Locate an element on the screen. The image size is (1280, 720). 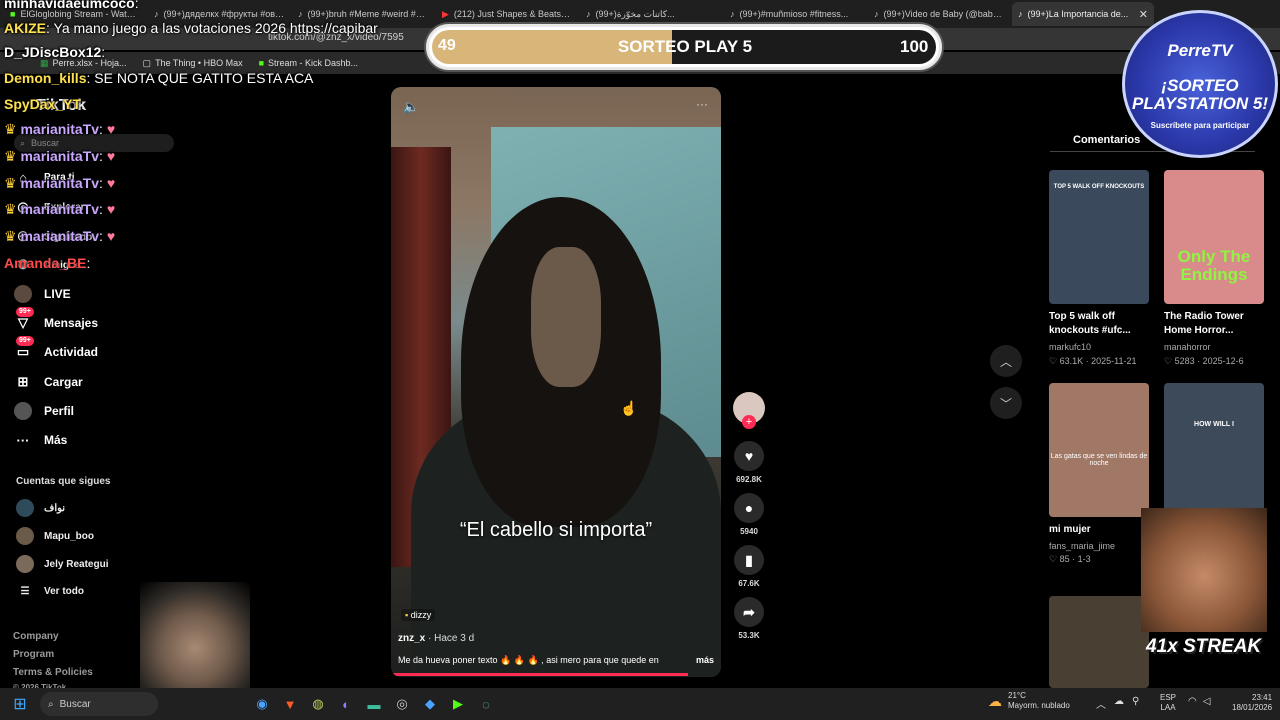
footer-link: Program is located at coordinates (33, 654).